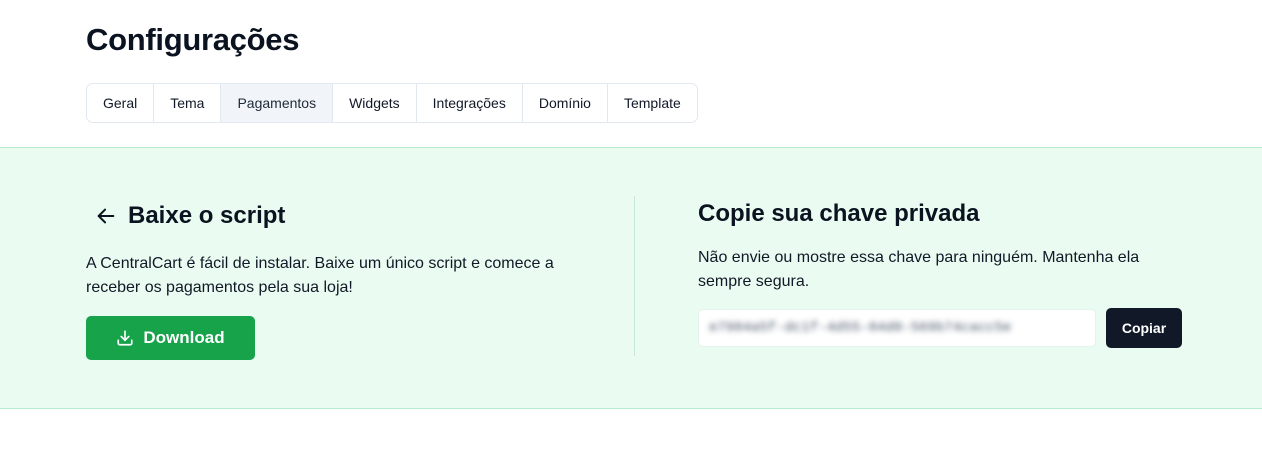 This screenshot has height=460, width=1262. What do you see at coordinates (565, 103) in the screenshot?
I see `tab-dominio: Domínio` at bounding box center [565, 103].